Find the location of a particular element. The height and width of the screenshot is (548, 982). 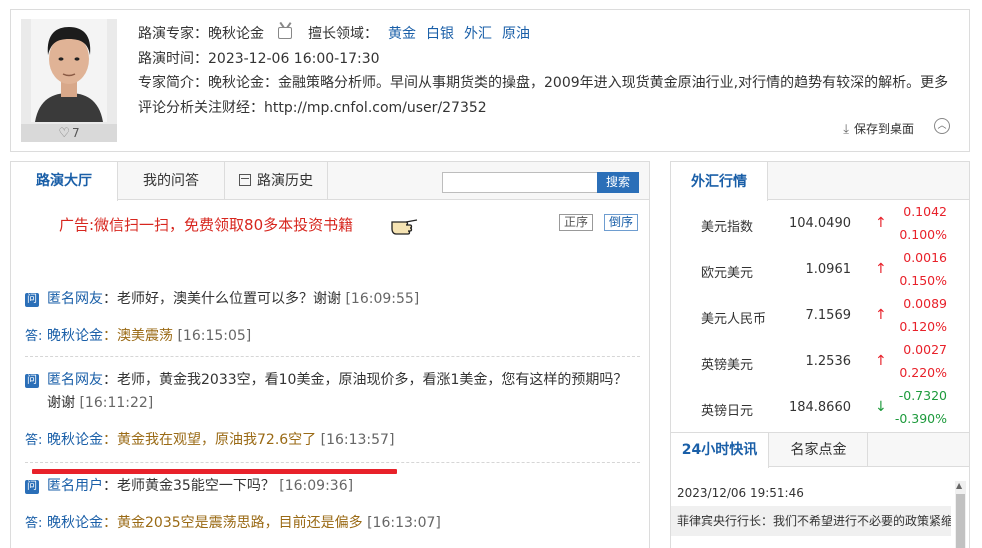

search-button: 搜索 is located at coordinates (618, 182).